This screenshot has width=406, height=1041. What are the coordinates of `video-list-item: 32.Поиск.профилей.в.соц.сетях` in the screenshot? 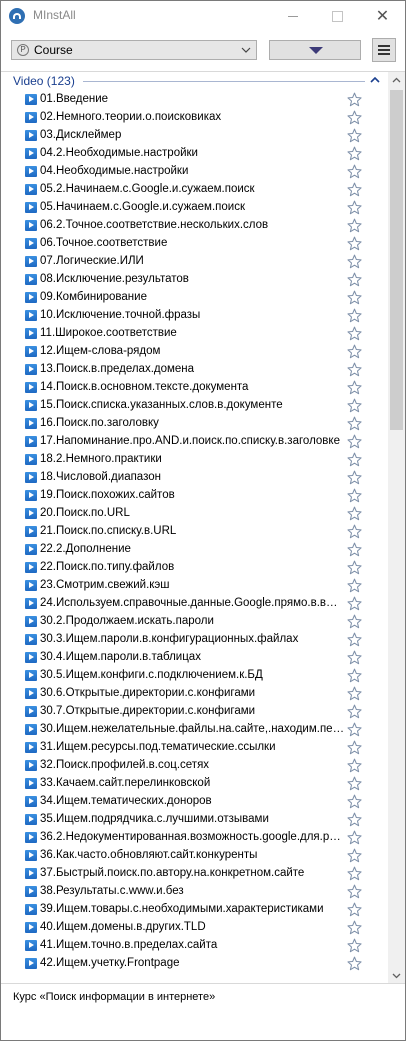 It's located at (194, 766).